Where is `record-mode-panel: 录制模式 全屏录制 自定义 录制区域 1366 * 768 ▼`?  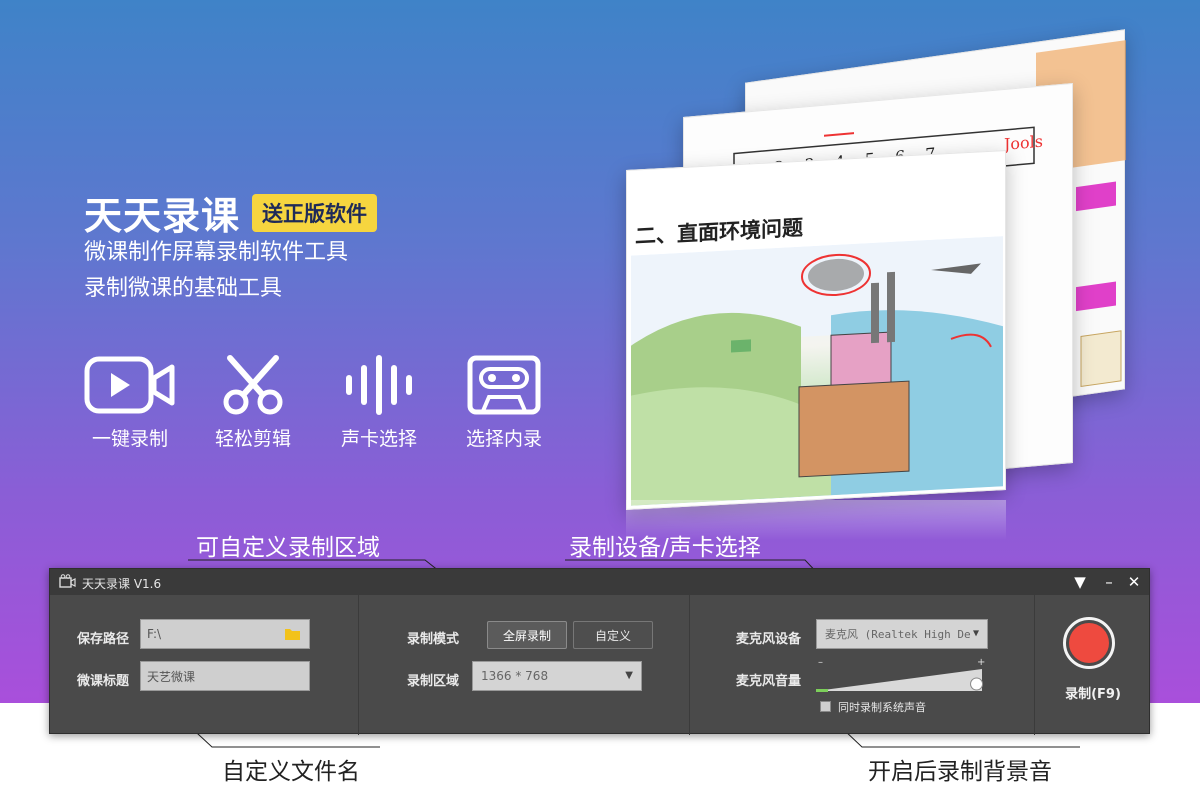 record-mode-panel: 录制模式 全屏录制 自定义 录制区域 1366 * 768 ▼ is located at coordinates (524, 665).